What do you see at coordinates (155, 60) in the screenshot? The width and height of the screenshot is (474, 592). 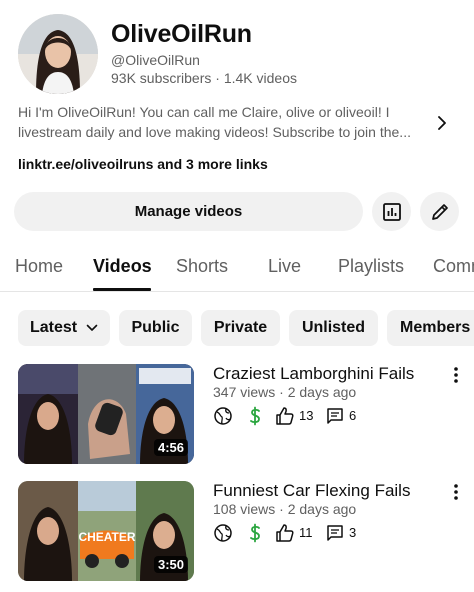 I see `channel-handle: @OliveOilRun` at bounding box center [155, 60].